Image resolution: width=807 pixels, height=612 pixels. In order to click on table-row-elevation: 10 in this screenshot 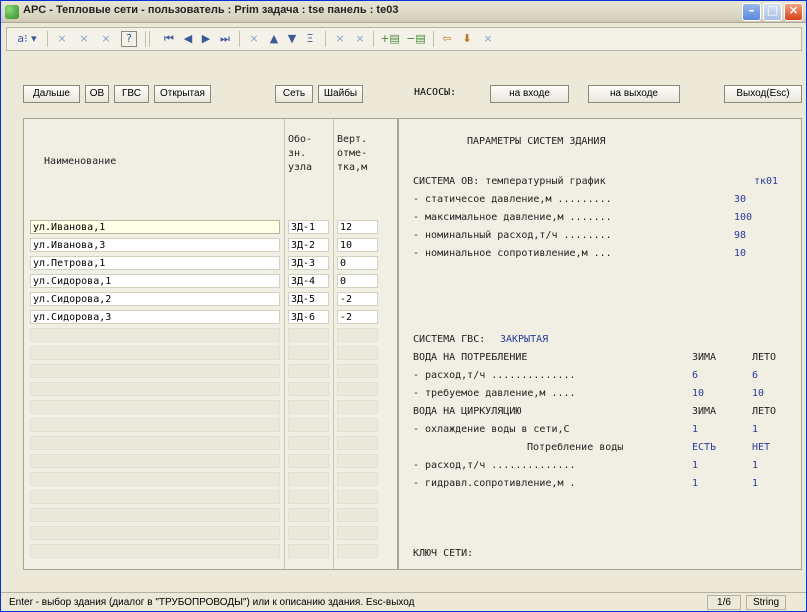, I will do `click(357, 245)`.